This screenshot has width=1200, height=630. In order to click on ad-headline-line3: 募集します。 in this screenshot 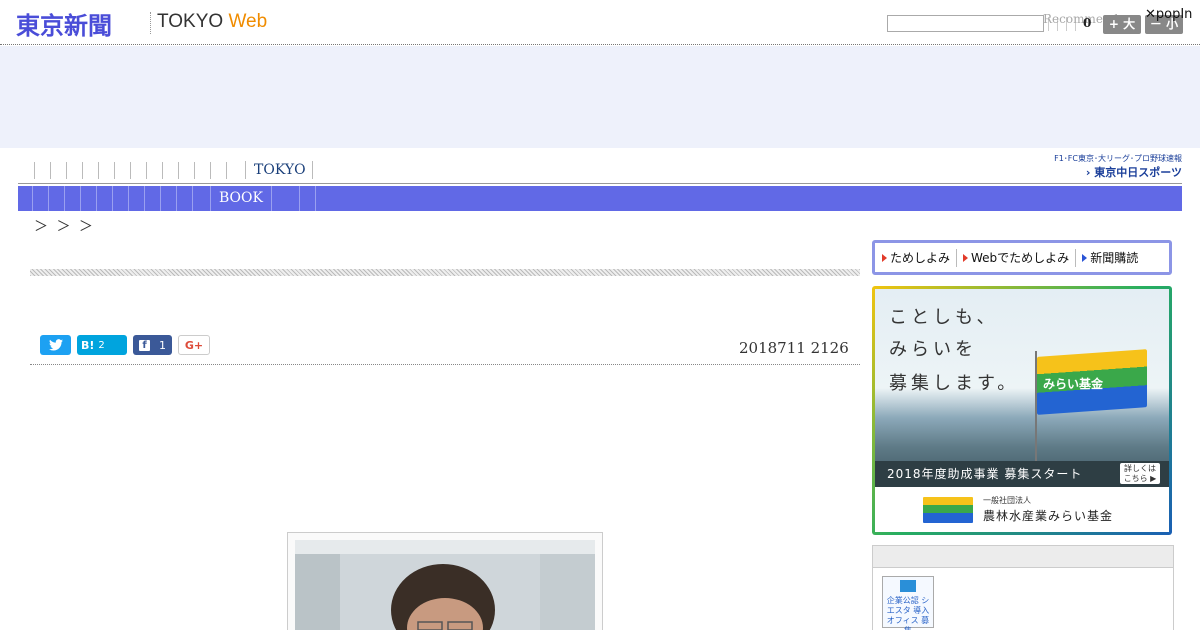, I will do `click(954, 383)`.